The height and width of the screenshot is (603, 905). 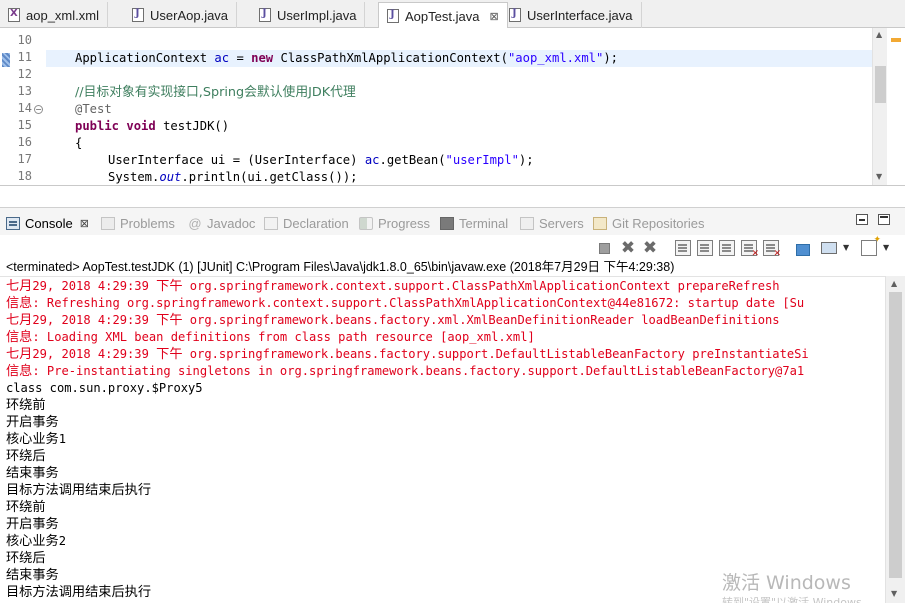 What do you see at coordinates (561, 223) in the screenshot?
I see `tab-label: Servers` at bounding box center [561, 223].